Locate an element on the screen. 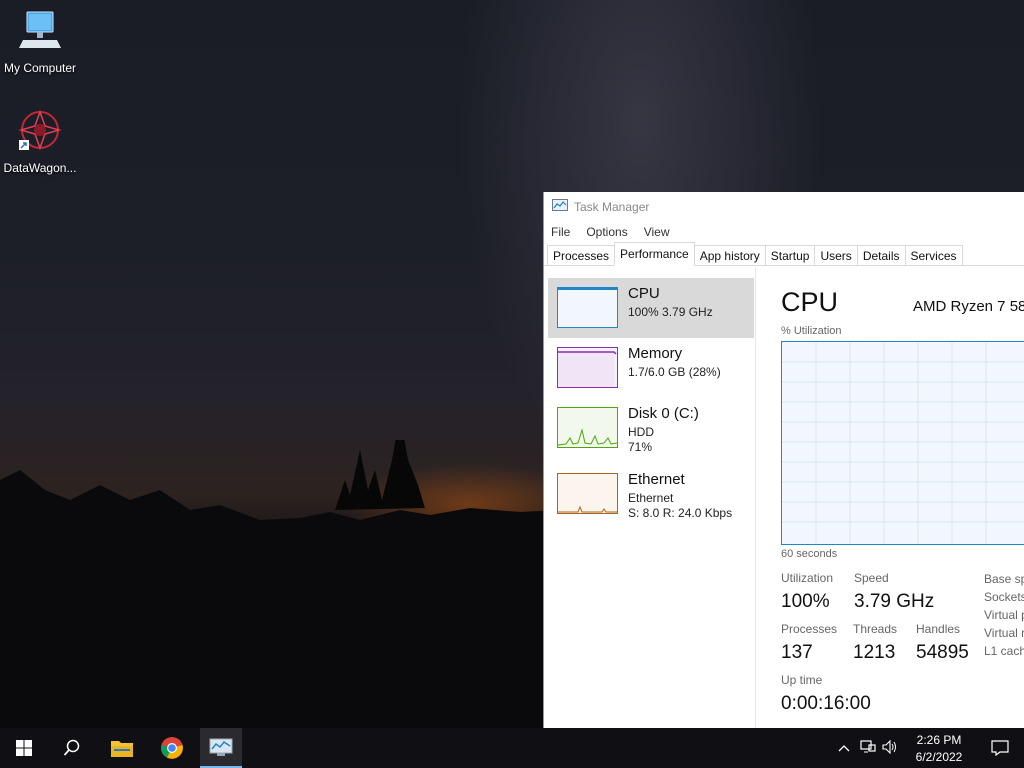 The image size is (1024, 768). chrome-icon is located at coordinates (172, 748).